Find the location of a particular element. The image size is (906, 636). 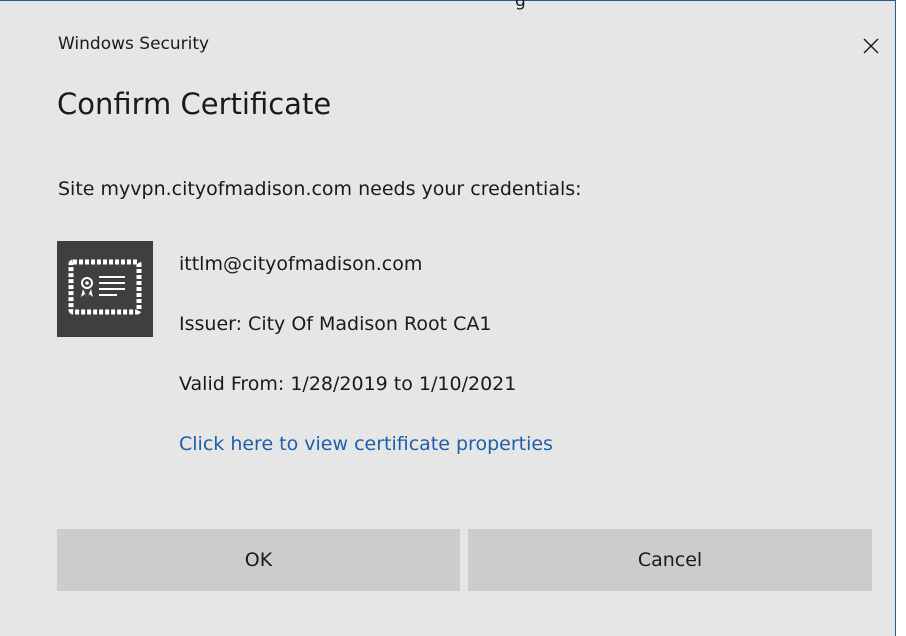

clipped-text-fragment: g is located at coordinates (520, 5).